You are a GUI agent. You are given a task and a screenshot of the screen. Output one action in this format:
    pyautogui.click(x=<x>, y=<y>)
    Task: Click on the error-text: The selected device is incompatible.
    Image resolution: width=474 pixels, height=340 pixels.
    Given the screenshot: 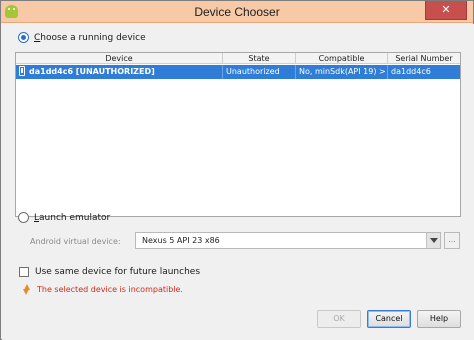 What is the action you would take?
    pyautogui.click(x=110, y=289)
    